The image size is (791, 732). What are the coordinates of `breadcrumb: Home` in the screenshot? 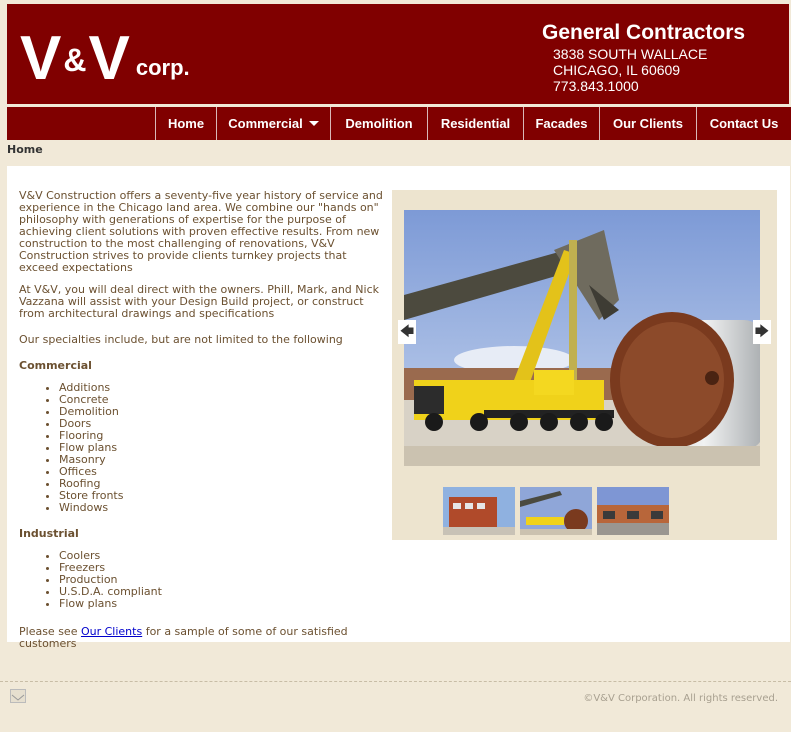 It's located at (25, 149).